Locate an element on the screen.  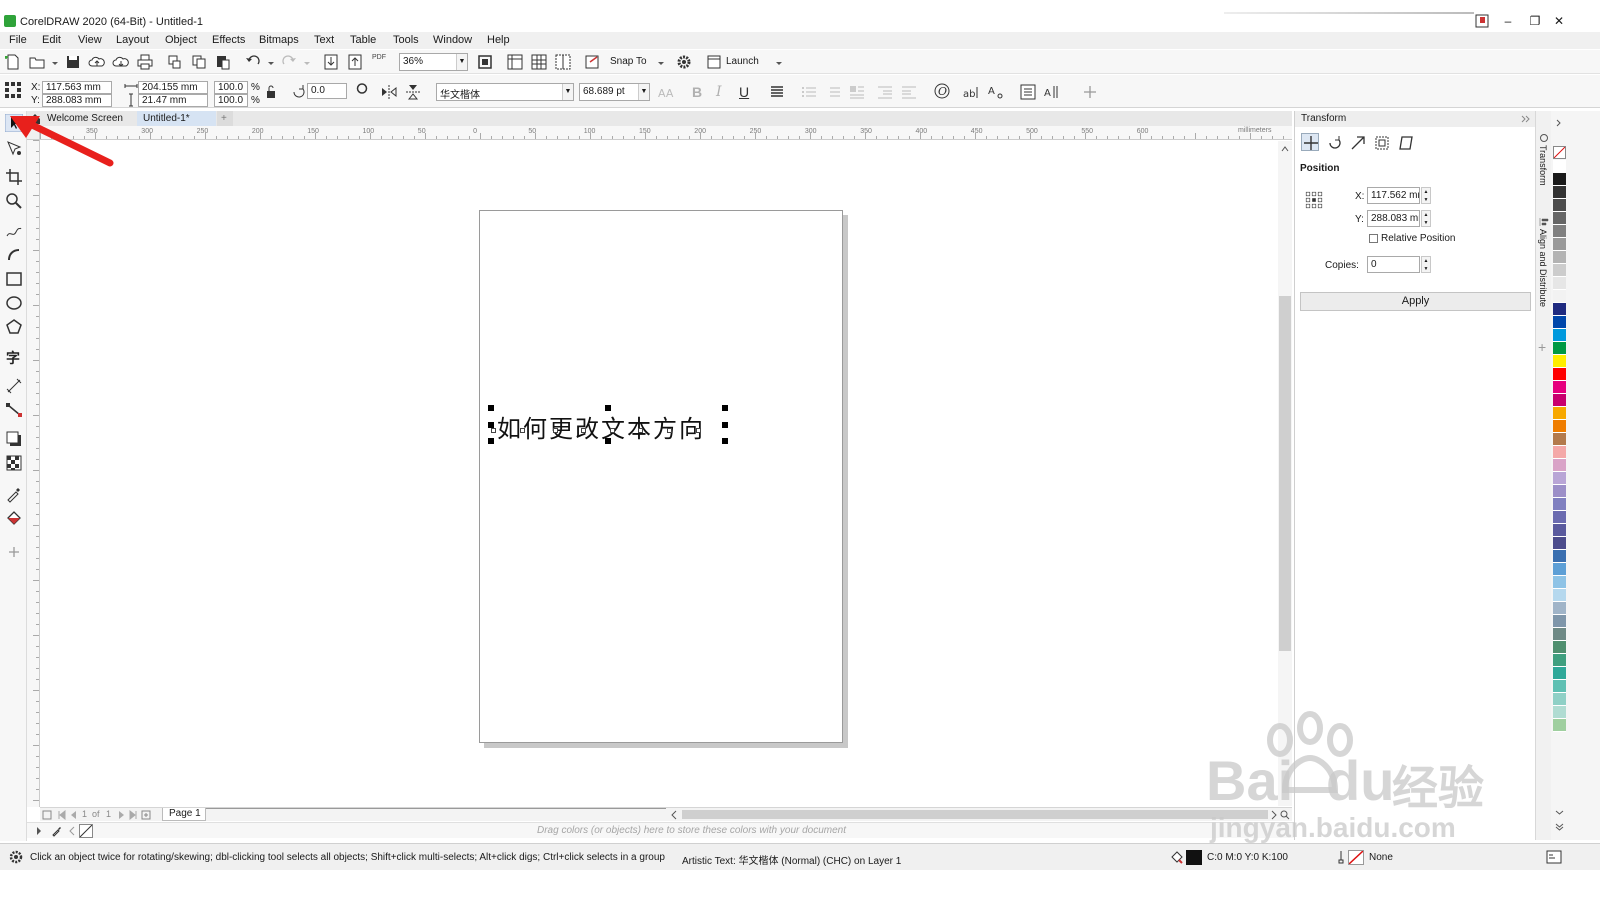
artistic-media-tool-icon is located at coordinates (14, 255).